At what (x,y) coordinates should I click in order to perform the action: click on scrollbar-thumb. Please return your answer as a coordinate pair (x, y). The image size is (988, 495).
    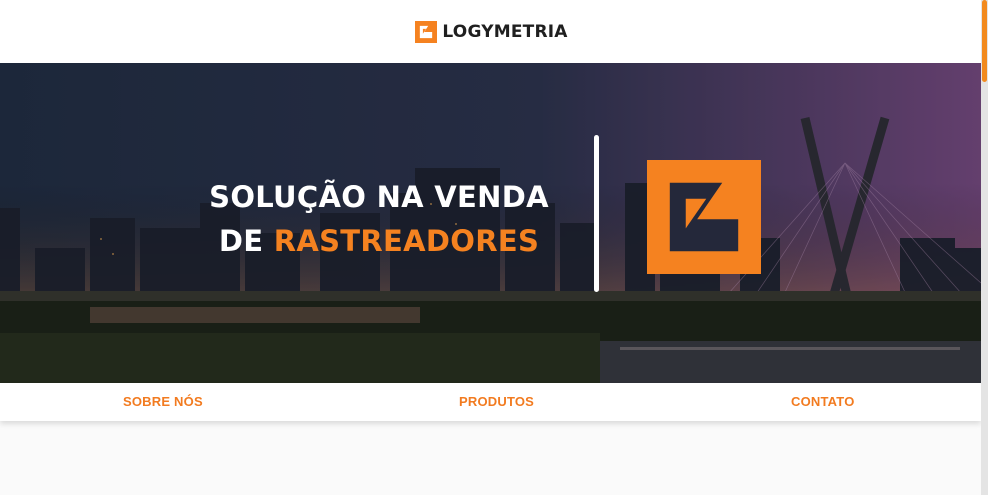
    Looking at the image, I should click on (984, 41).